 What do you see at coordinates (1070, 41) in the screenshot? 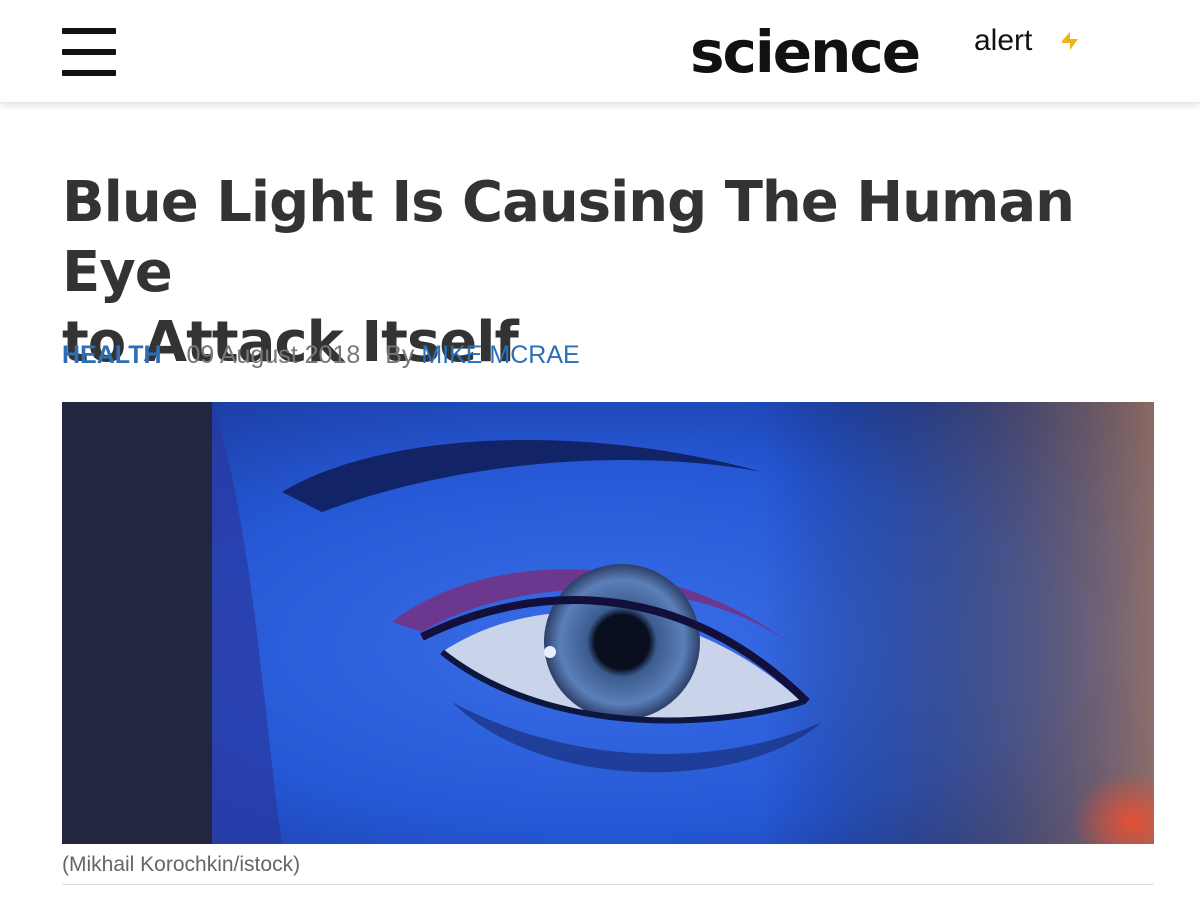
I see `logo-spark-icon` at bounding box center [1070, 41].